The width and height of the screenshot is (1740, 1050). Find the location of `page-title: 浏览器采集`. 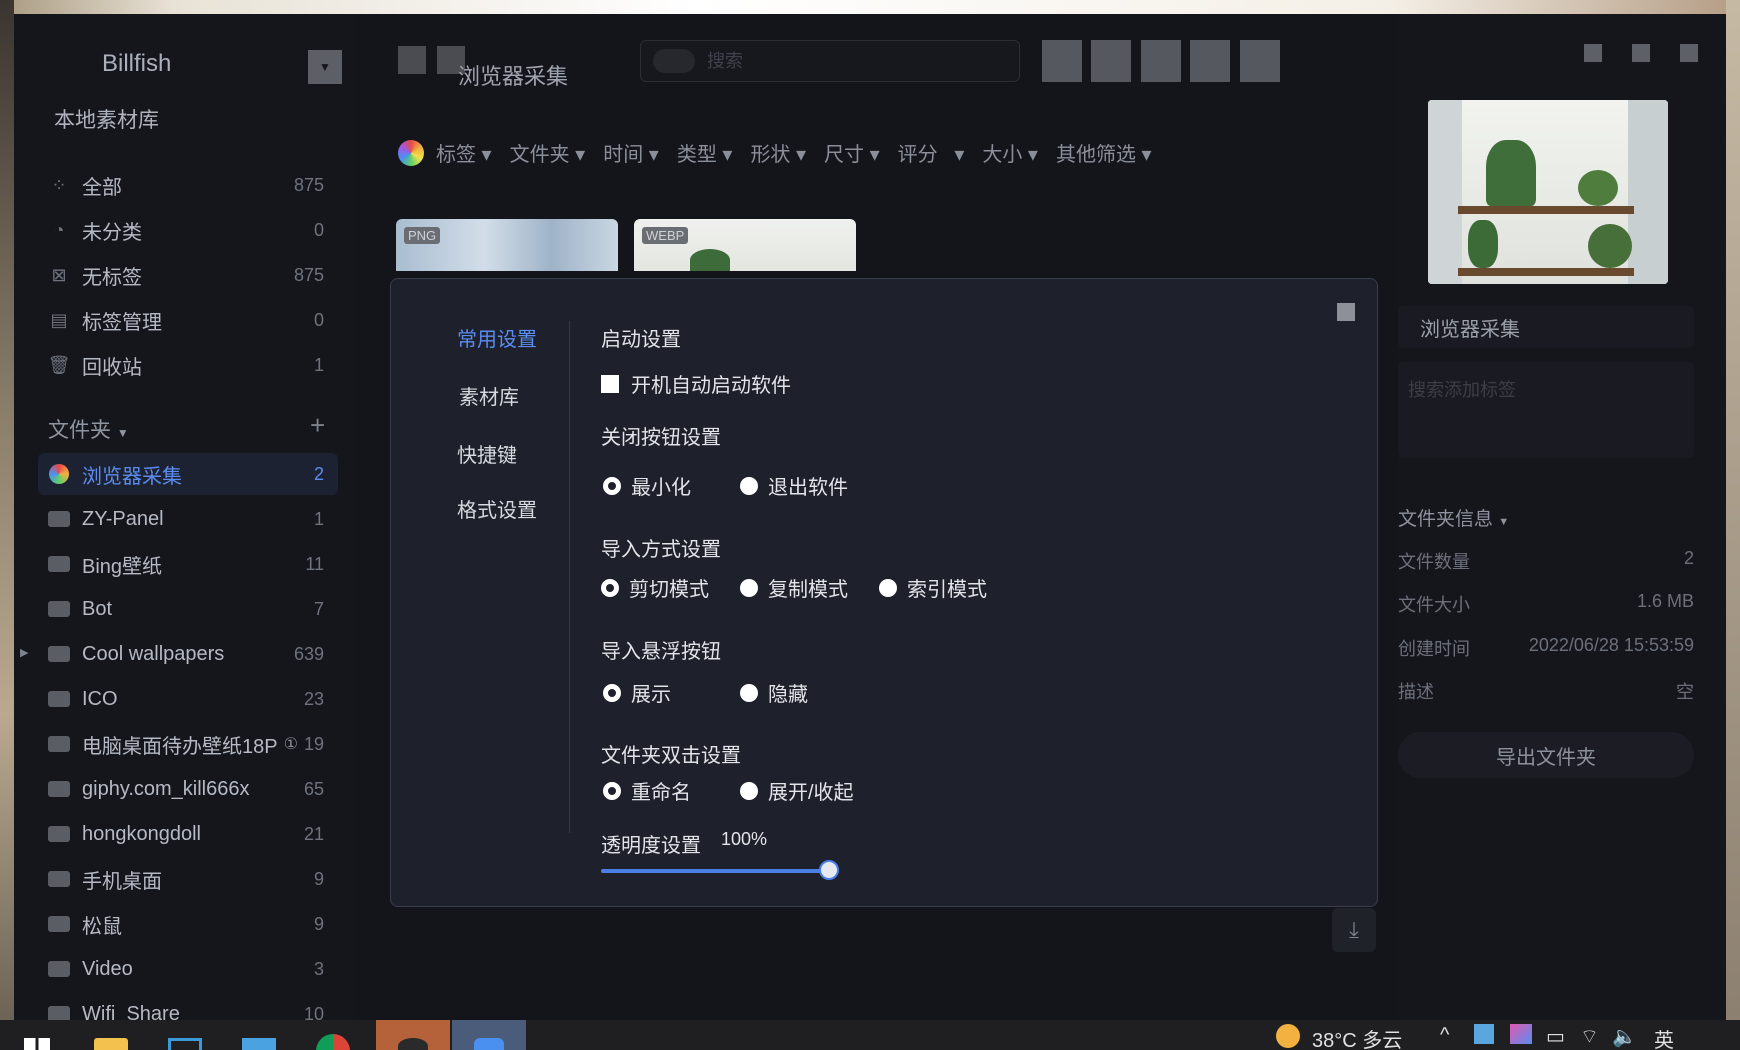

page-title: 浏览器采集 is located at coordinates (513, 76).